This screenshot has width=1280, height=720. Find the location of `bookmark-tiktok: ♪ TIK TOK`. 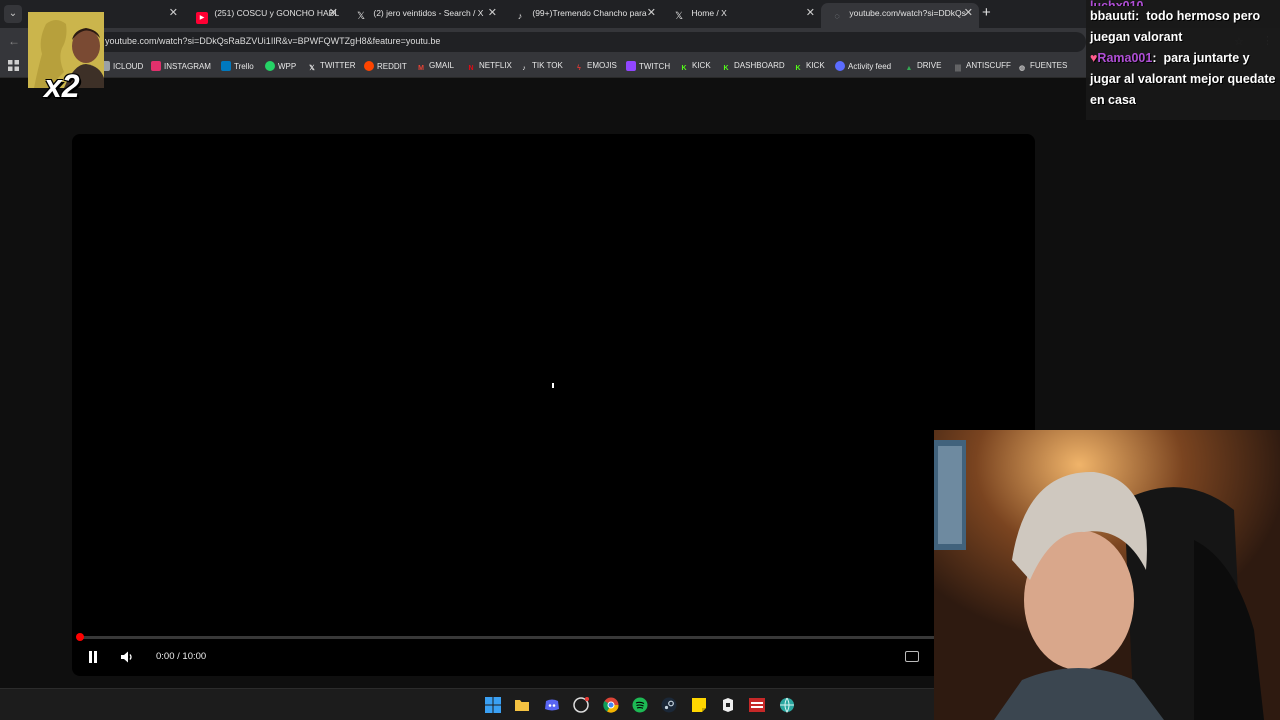

bookmark-tiktok: ♪ TIK TOK is located at coordinates (541, 67).